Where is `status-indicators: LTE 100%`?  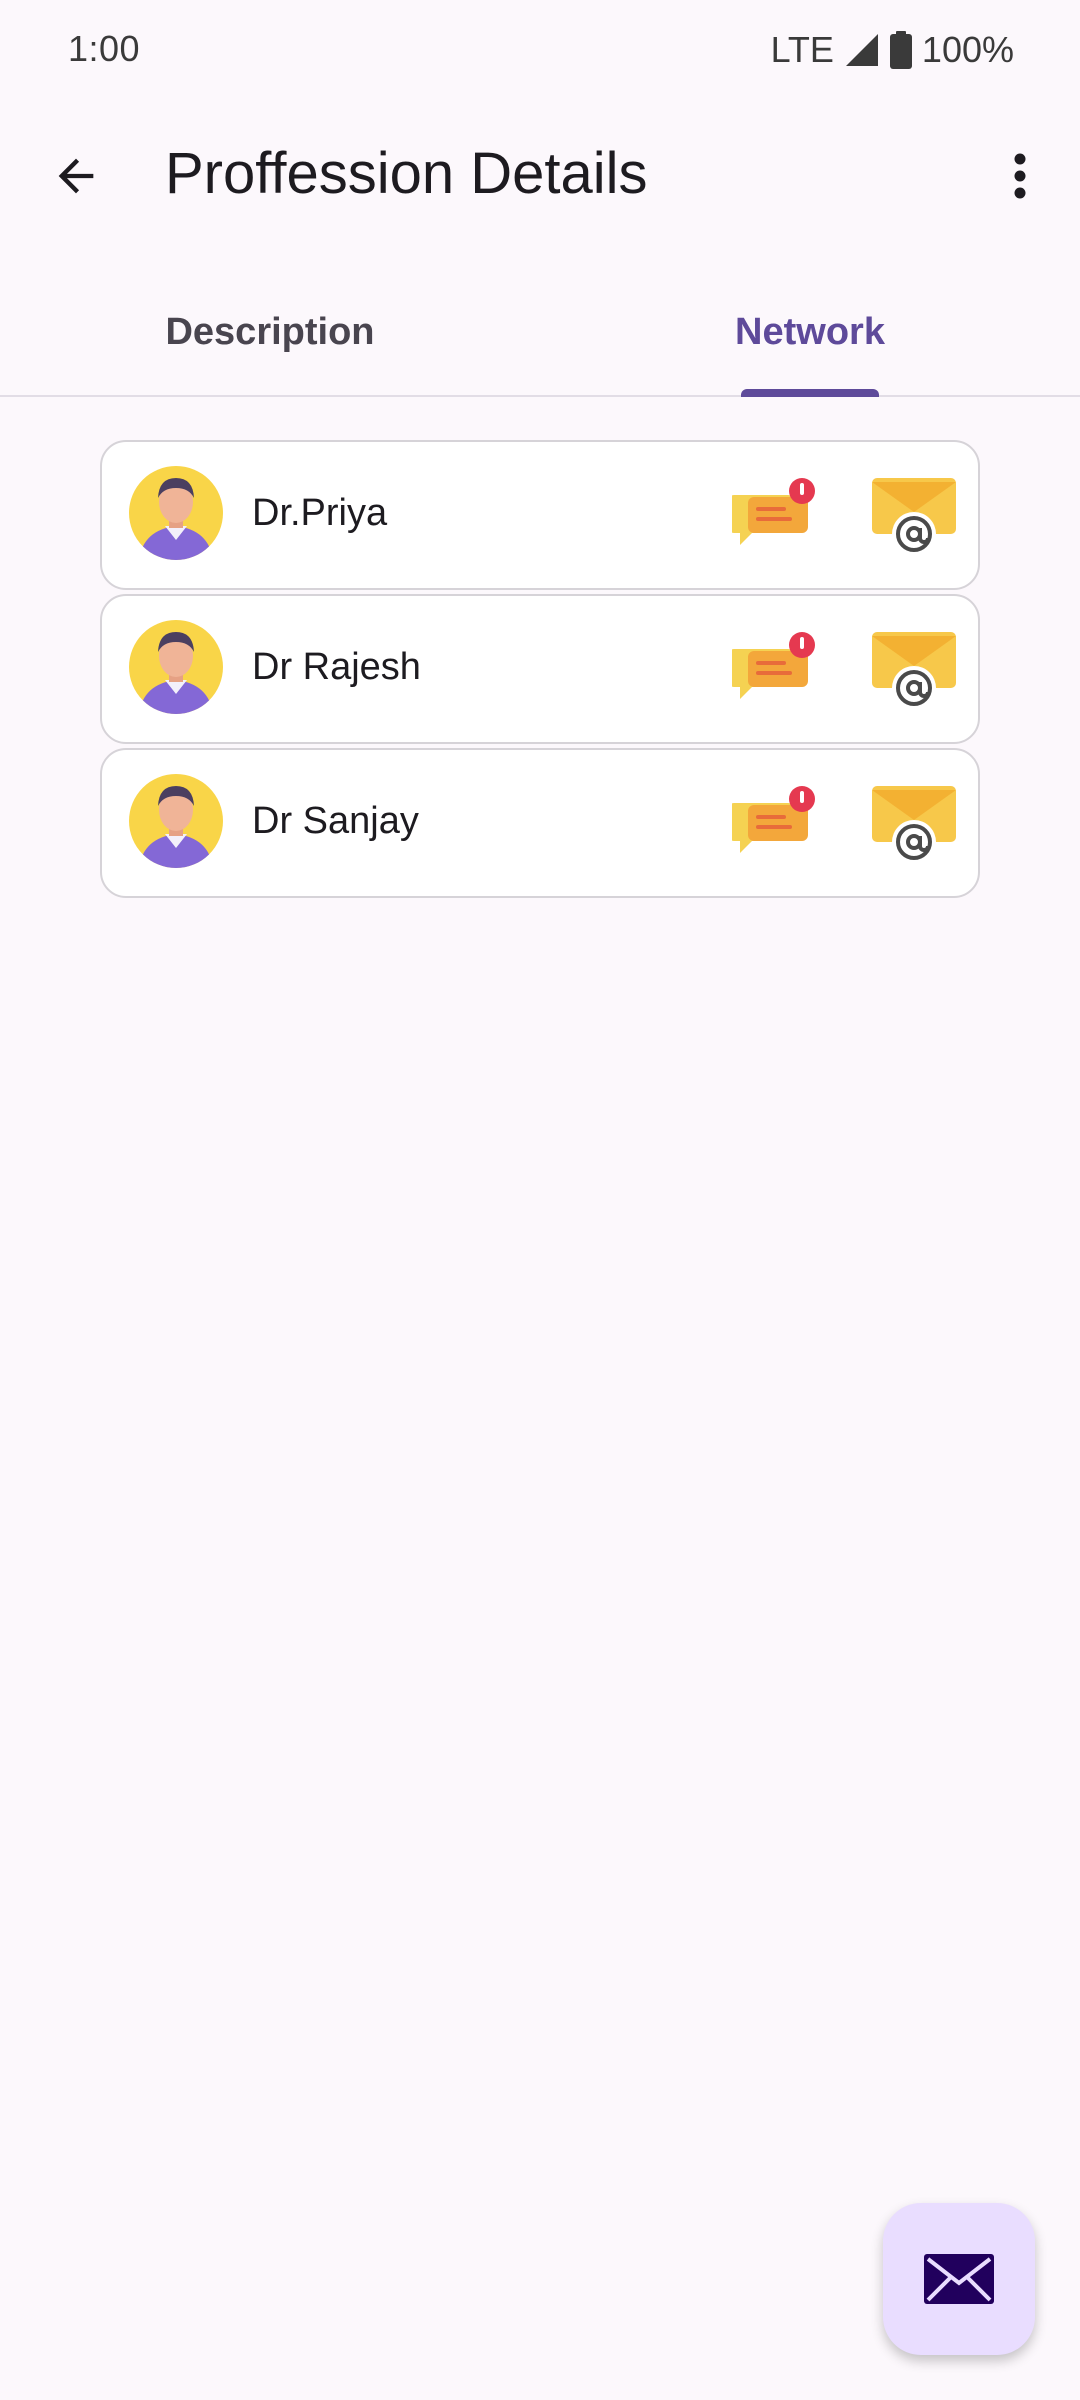 status-indicators: LTE 100% is located at coordinates (892, 50).